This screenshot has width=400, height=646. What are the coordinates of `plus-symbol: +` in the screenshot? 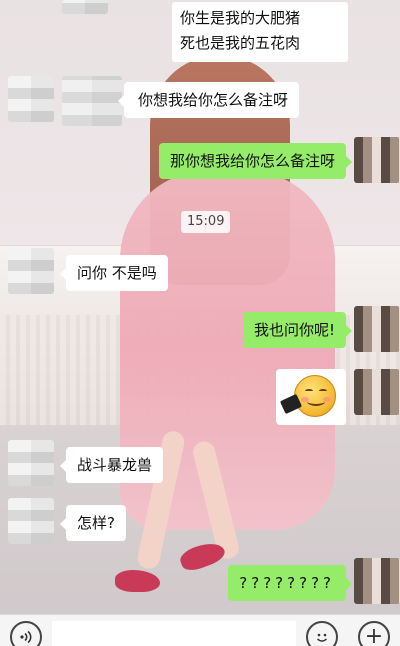 It's located at (374, 635).